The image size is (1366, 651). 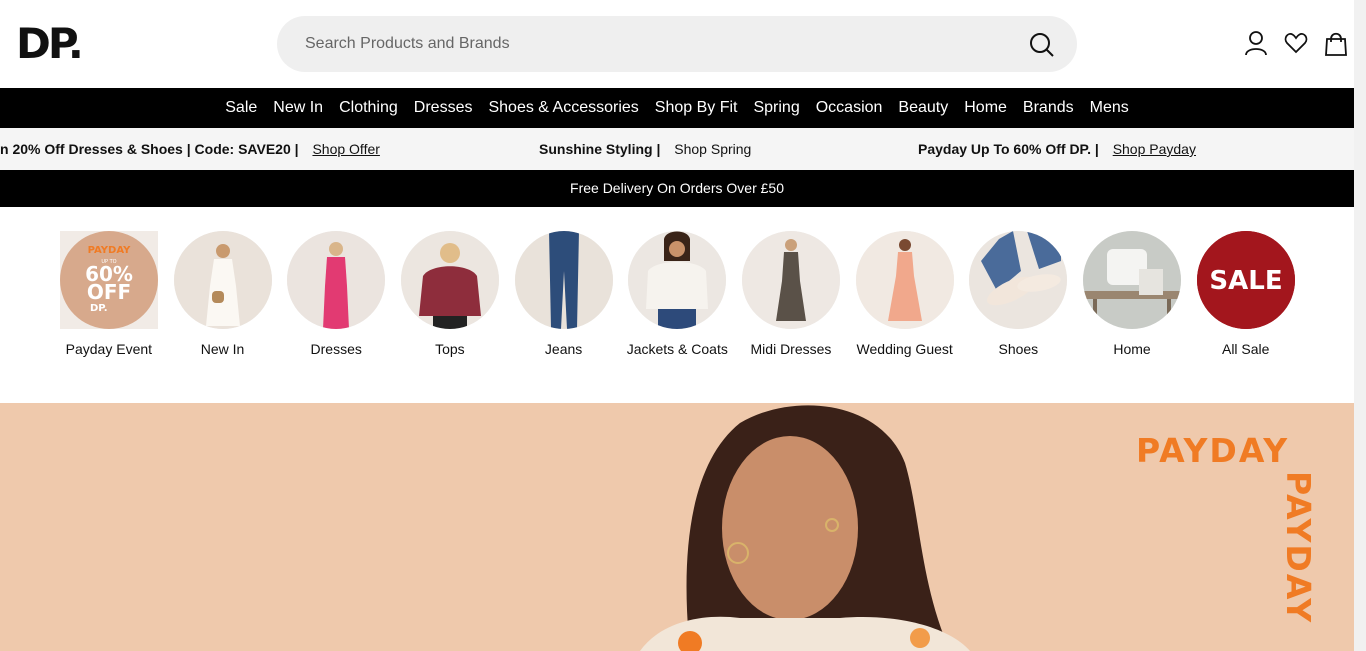 I want to click on category-all-sale: SALE All Sale, so click(x=1246, y=295).